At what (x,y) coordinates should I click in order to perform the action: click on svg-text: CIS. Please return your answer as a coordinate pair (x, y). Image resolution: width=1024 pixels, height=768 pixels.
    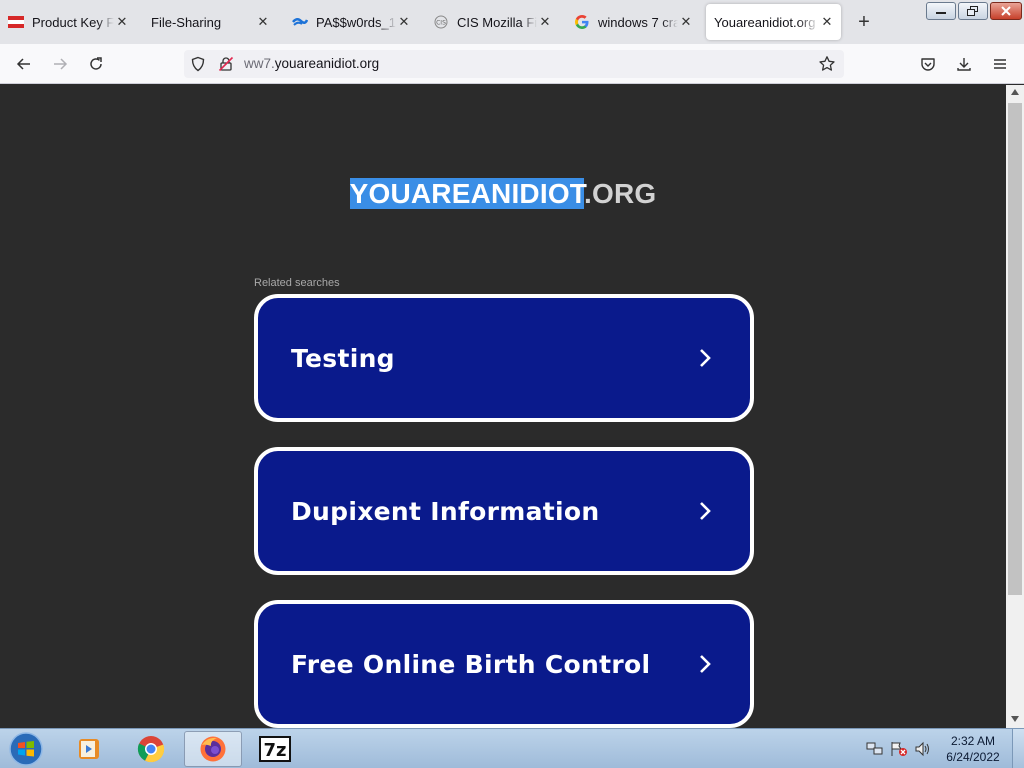
    Looking at the image, I should click on (441, 23).